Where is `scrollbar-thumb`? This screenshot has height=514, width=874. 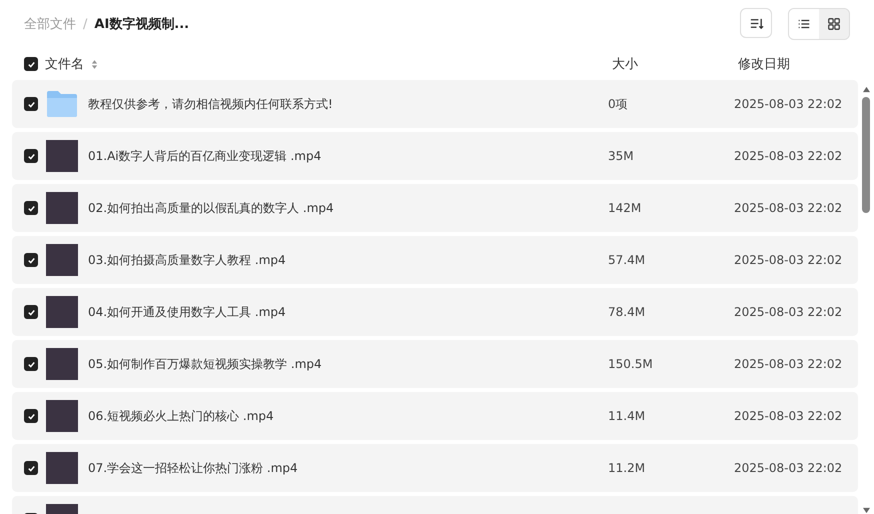 scrollbar-thumb is located at coordinates (866, 155).